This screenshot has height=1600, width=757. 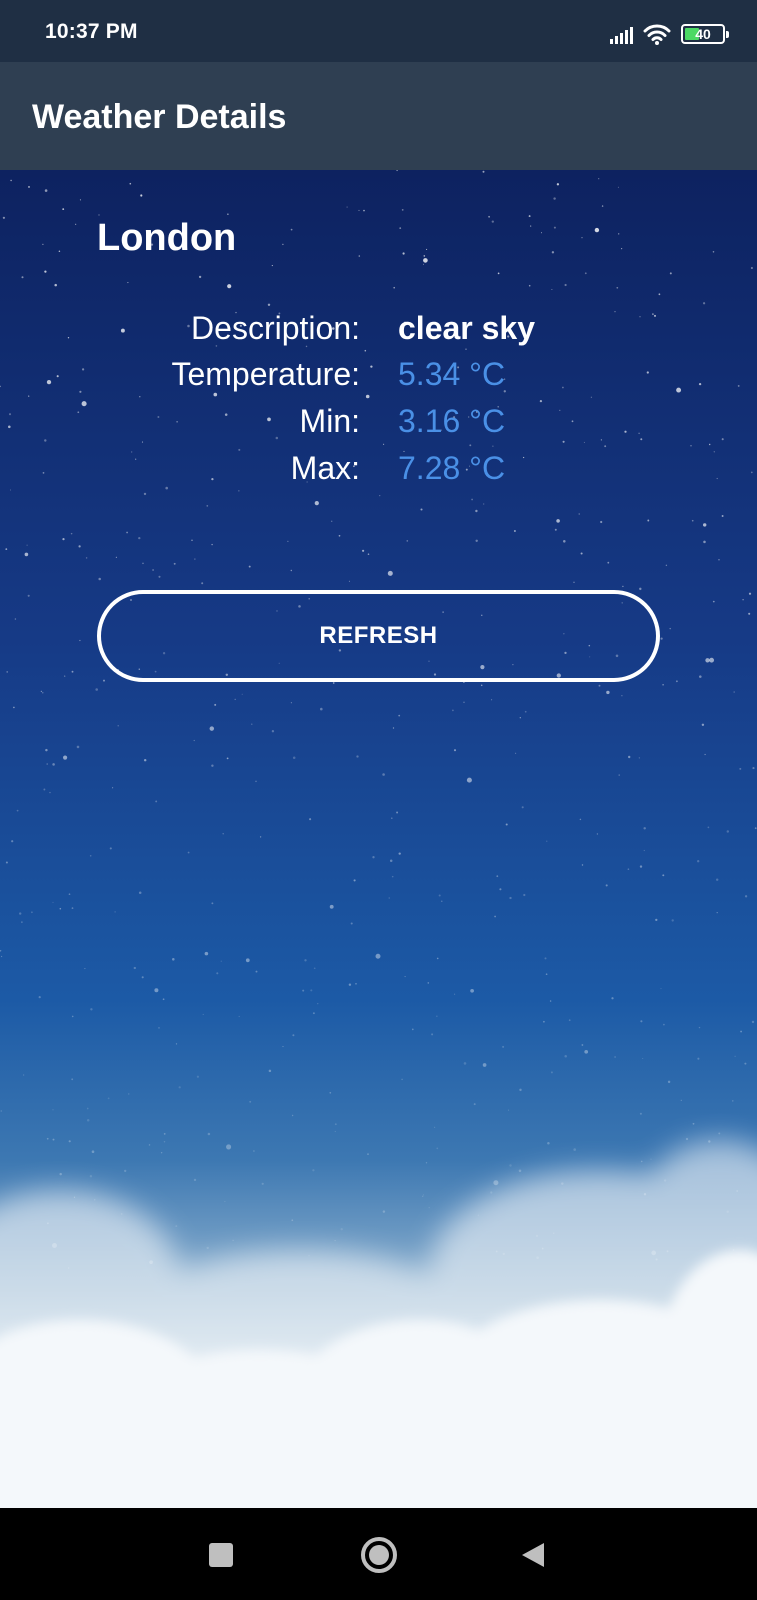 I want to click on status-time: 10:37 PM, so click(x=91, y=31).